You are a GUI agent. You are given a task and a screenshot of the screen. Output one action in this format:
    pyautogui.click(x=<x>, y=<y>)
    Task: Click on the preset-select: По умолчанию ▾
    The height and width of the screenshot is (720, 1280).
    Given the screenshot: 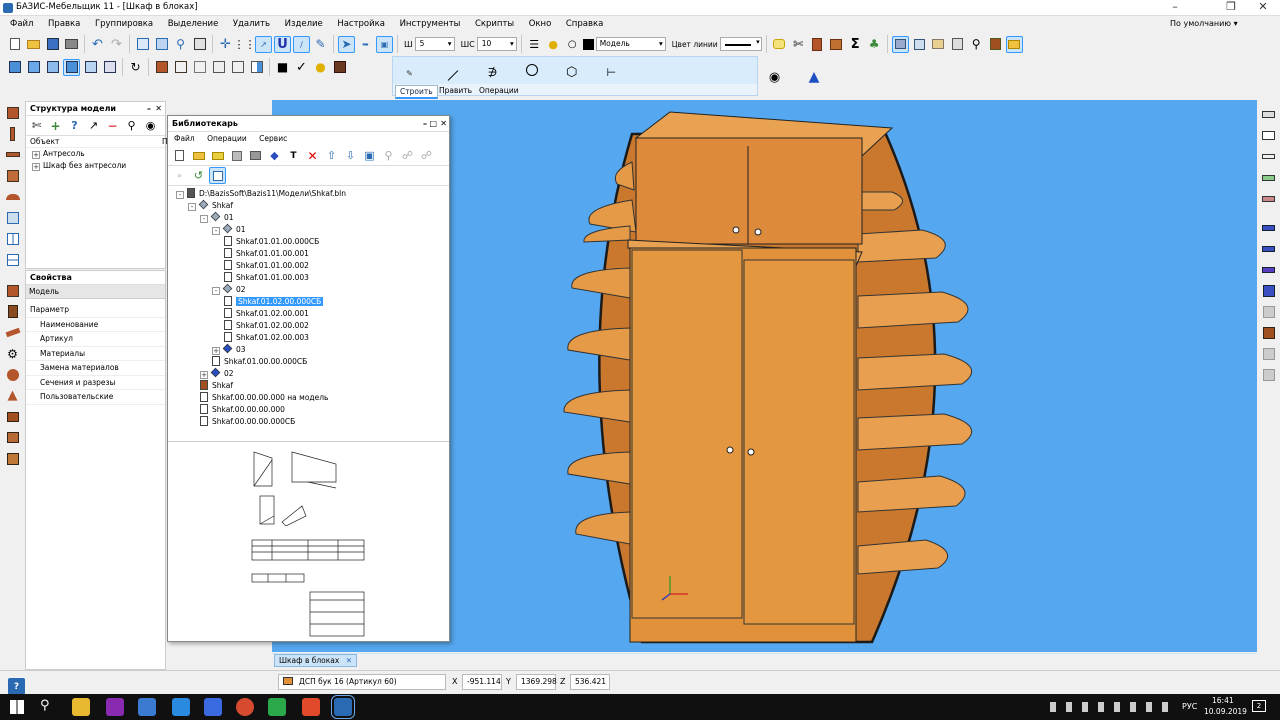 What is the action you would take?
    pyautogui.click(x=1204, y=24)
    